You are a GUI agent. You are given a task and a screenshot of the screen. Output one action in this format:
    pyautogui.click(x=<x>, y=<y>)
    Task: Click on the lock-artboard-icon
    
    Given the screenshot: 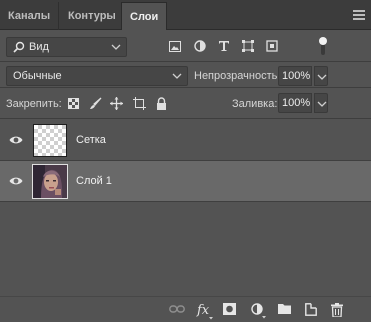 What is the action you would take?
    pyautogui.click(x=139, y=103)
    